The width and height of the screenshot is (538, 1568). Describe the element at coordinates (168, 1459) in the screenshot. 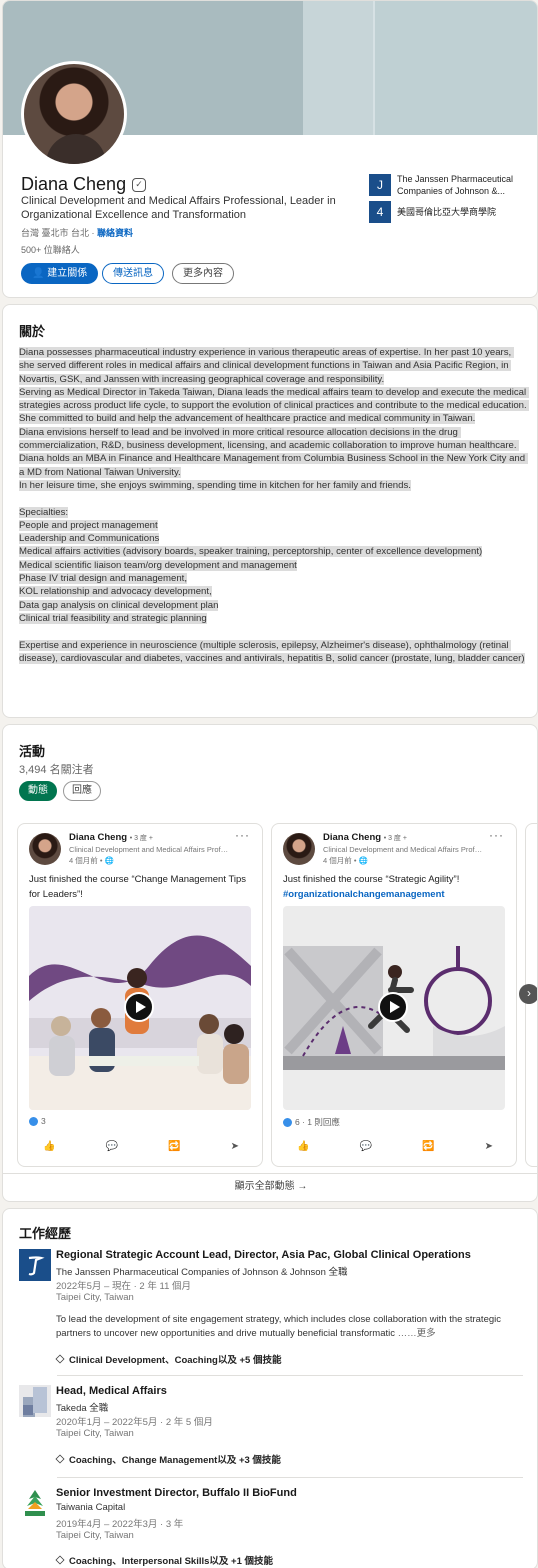

I see `job-skills: Coaching、Change Management以及 +3 個技能` at that location.